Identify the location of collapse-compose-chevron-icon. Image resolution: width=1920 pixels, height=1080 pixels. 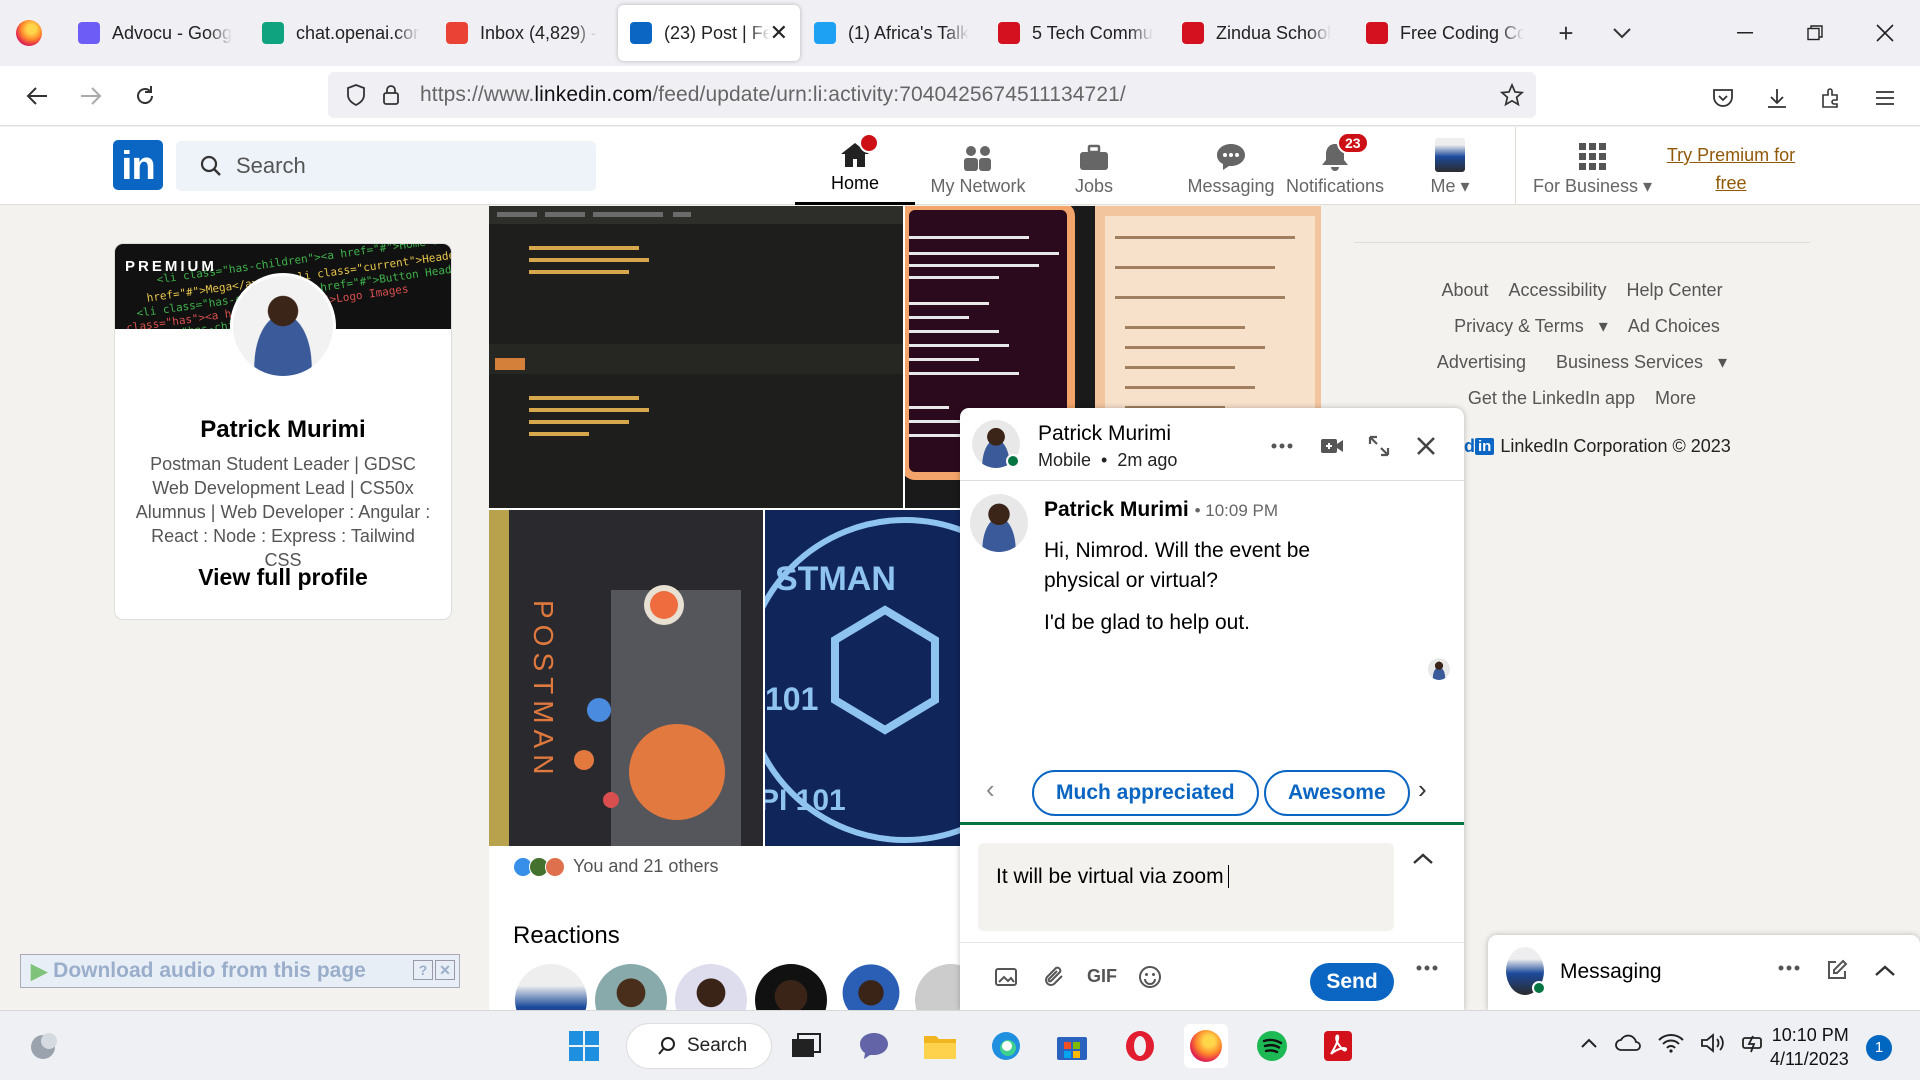
(1423, 859).